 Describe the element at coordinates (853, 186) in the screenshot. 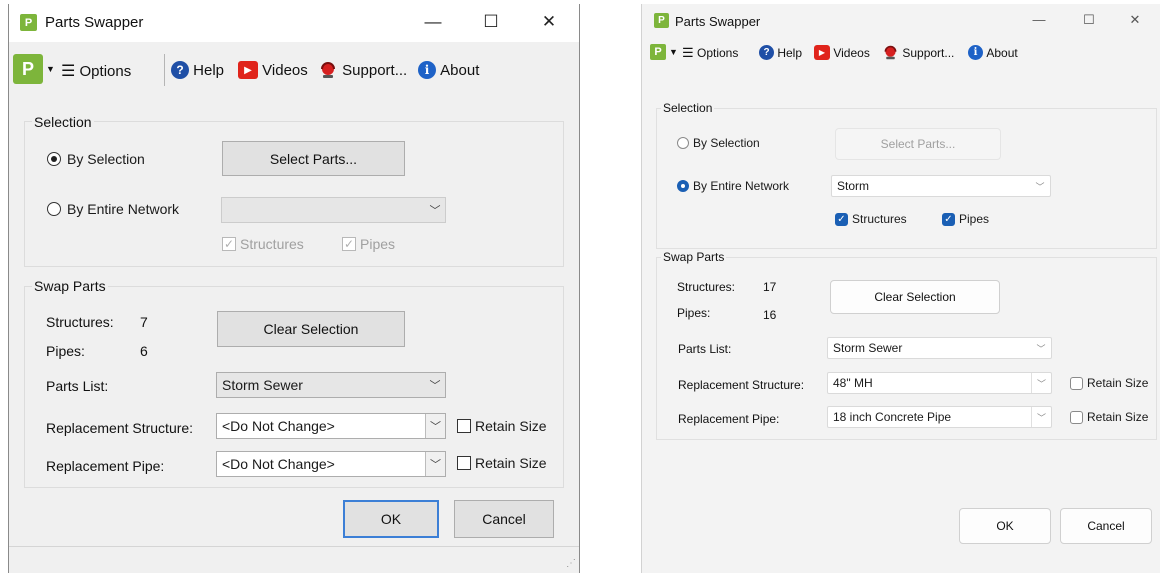

I see `network-value: Storm` at that location.